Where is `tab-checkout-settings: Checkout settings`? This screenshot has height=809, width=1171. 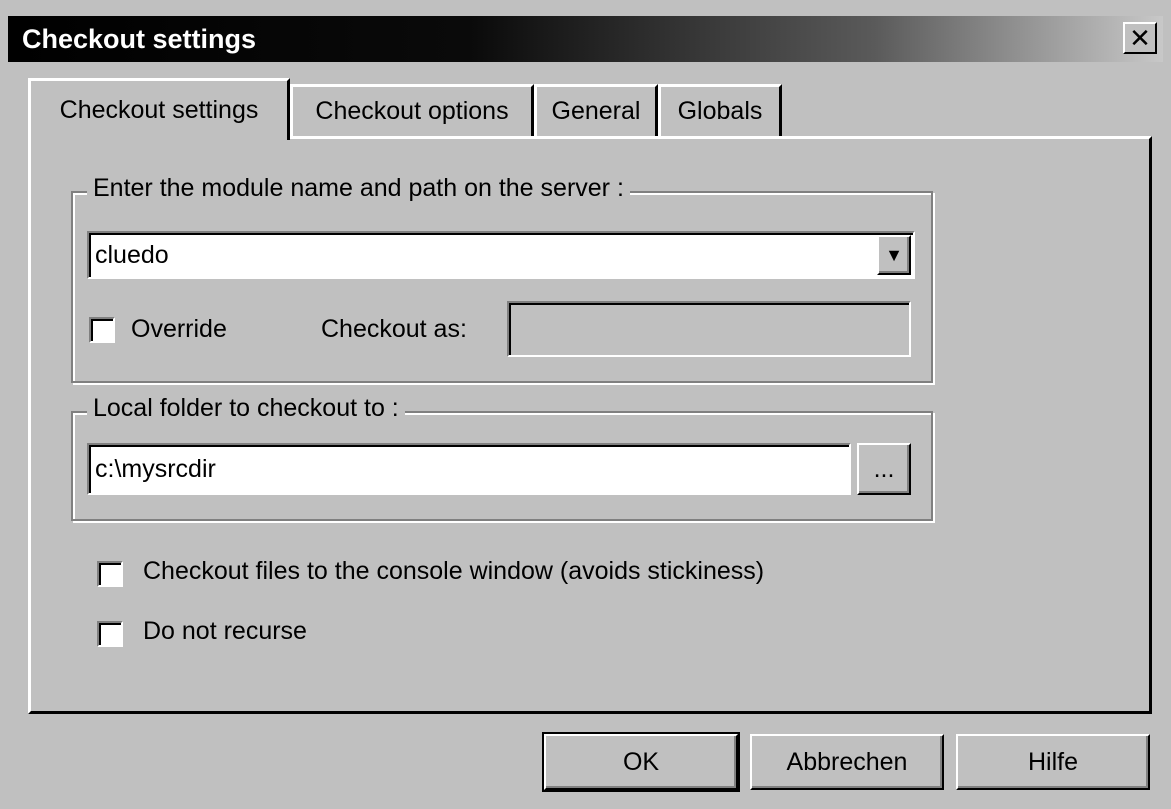
tab-checkout-settings: Checkout settings is located at coordinates (159, 109).